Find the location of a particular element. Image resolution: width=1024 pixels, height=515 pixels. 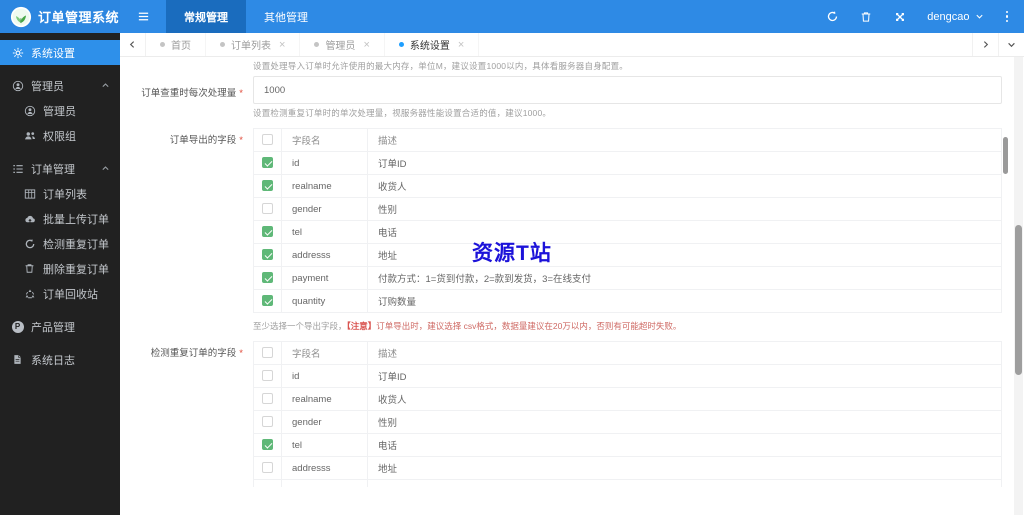

fullscreen-icon is located at coordinates (900, 17).